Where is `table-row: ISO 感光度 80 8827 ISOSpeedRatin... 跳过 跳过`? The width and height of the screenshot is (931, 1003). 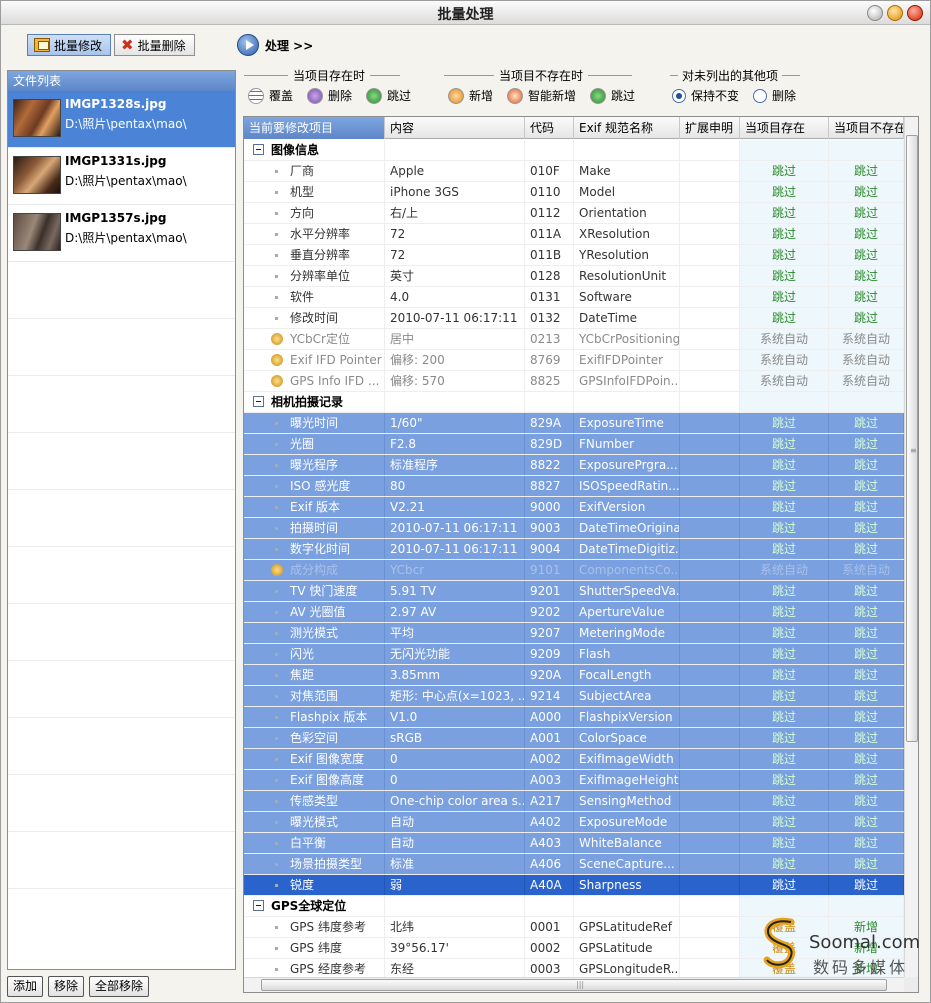 table-row: ISO 感光度 80 8827 ISOSpeedRatin... 跳过 跳过 is located at coordinates (574, 486).